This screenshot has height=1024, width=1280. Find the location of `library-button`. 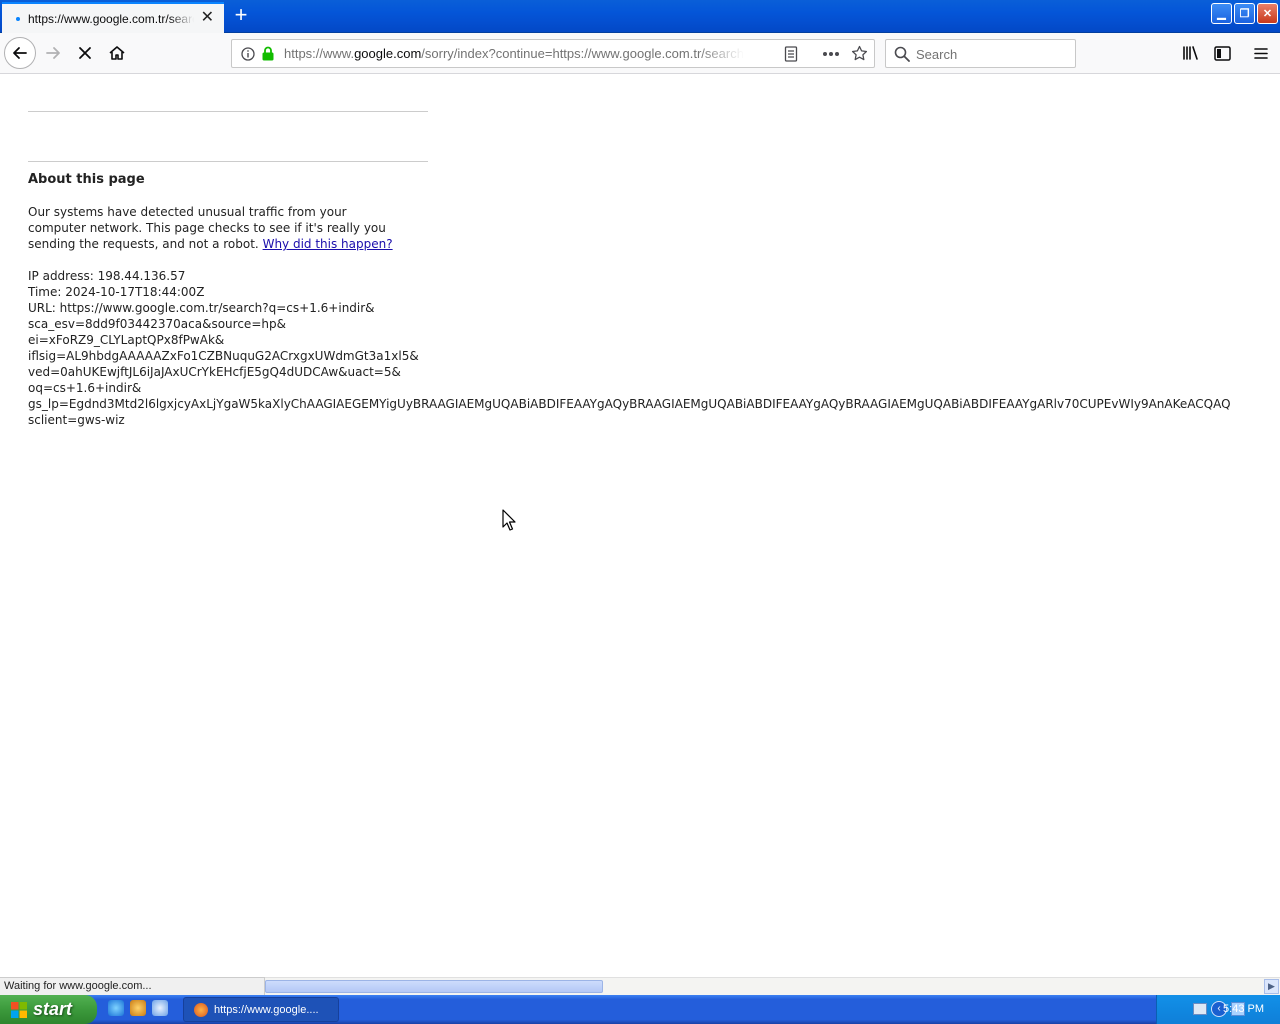

library-button is located at coordinates (1191, 53).